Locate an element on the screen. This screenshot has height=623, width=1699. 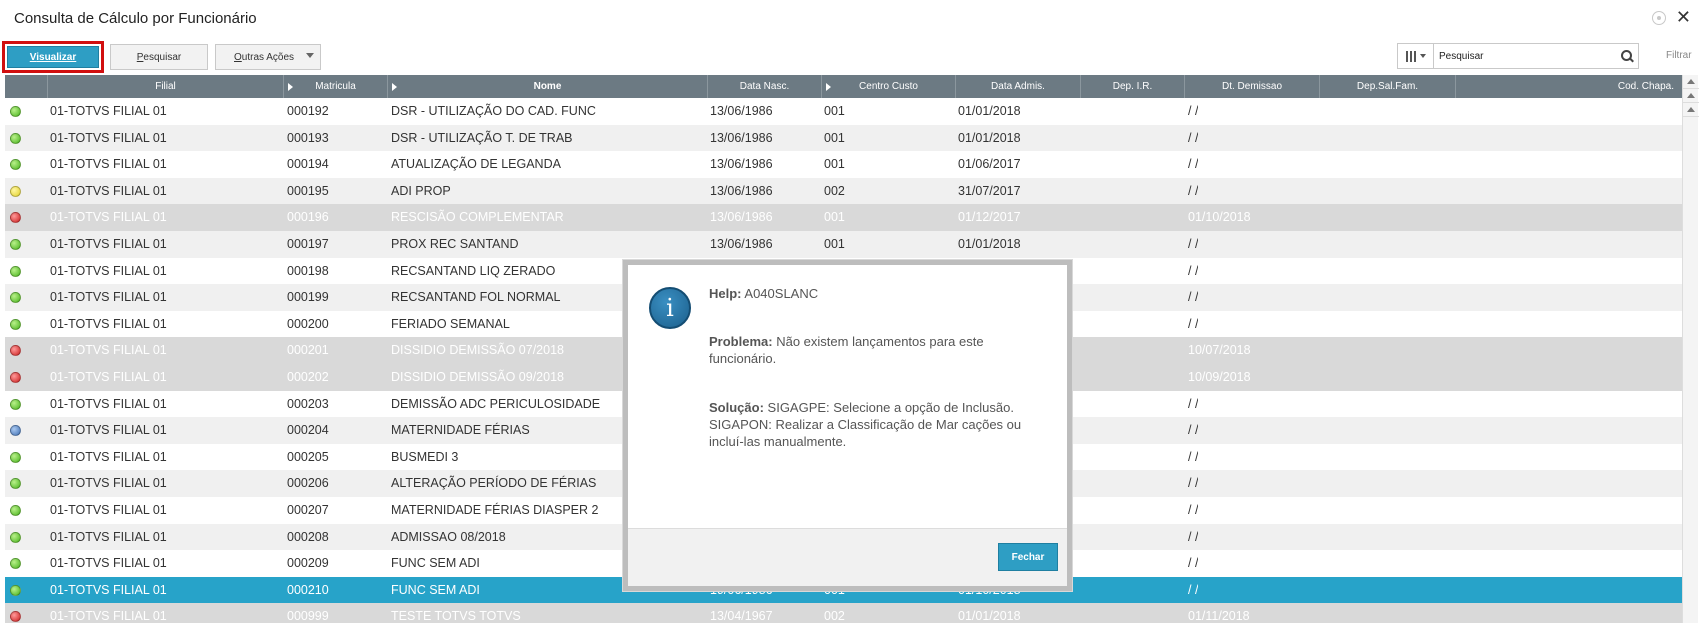
cell-matricula: 000207 is located at coordinates (308, 509).